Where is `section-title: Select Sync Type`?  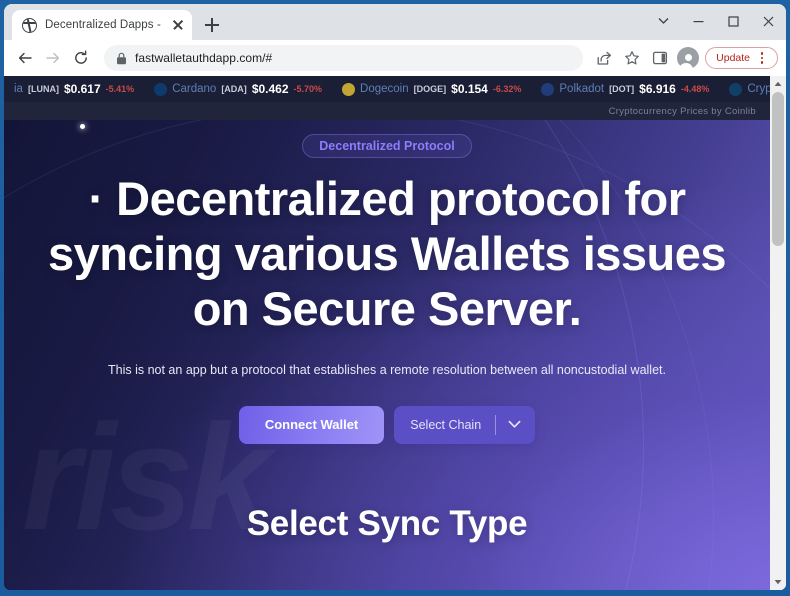 section-title: Select Sync Type is located at coordinates (387, 523).